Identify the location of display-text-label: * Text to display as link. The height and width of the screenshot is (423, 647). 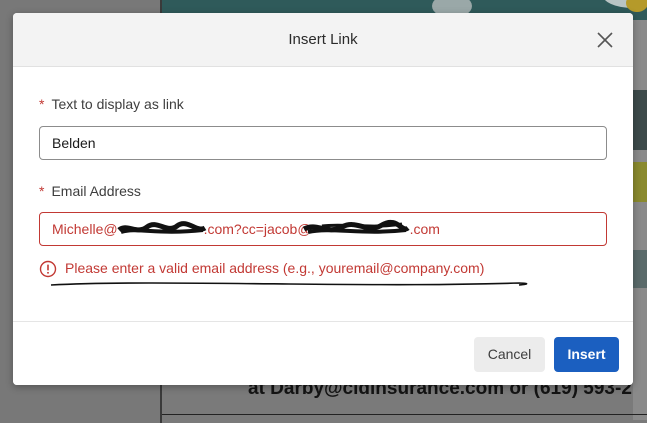
(111, 104).